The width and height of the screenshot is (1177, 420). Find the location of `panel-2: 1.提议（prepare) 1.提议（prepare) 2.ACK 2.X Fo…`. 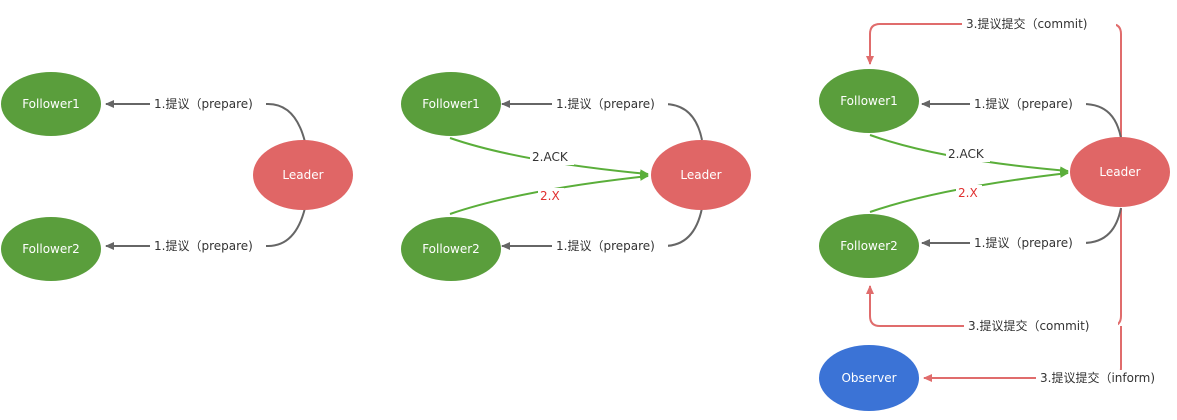

panel-2: 1.提议（prepare) 1.提议（prepare) 2.ACK 2.X Fo… is located at coordinates (576, 176).